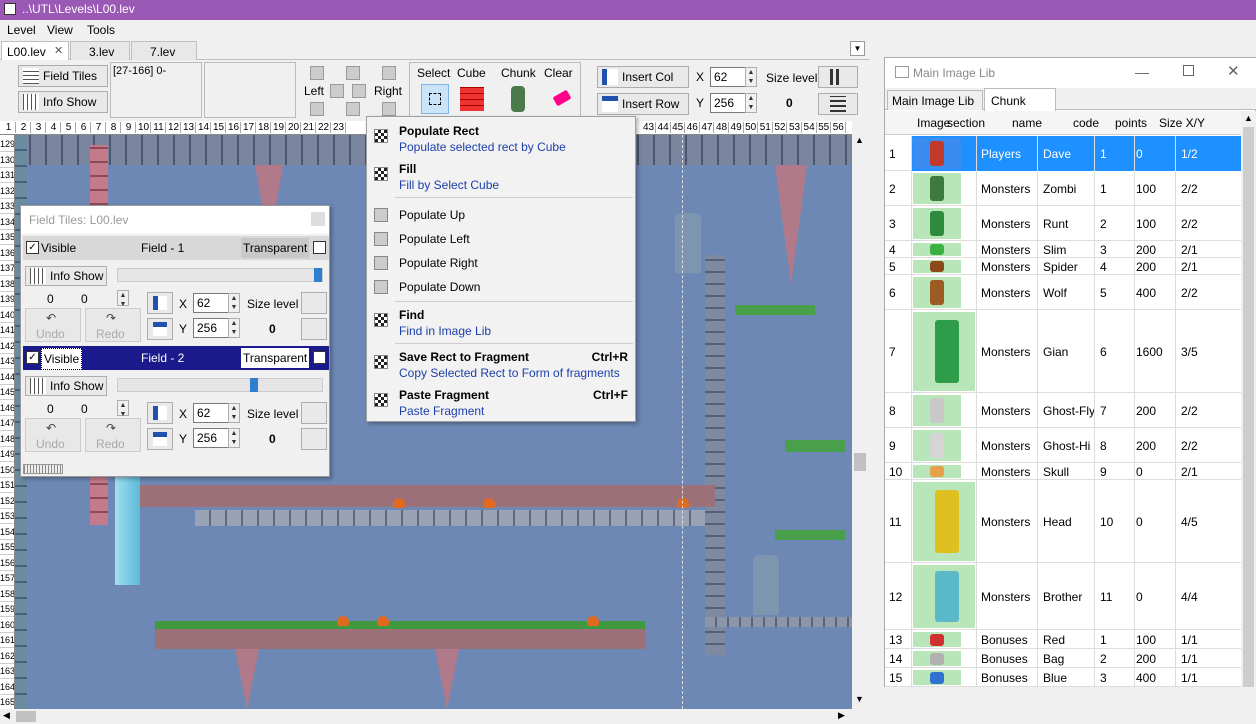 This screenshot has width=1256, height=724. Describe the element at coordinates (123, 299) in the screenshot. I see `field-1-spinner: ▲ ▼` at that location.